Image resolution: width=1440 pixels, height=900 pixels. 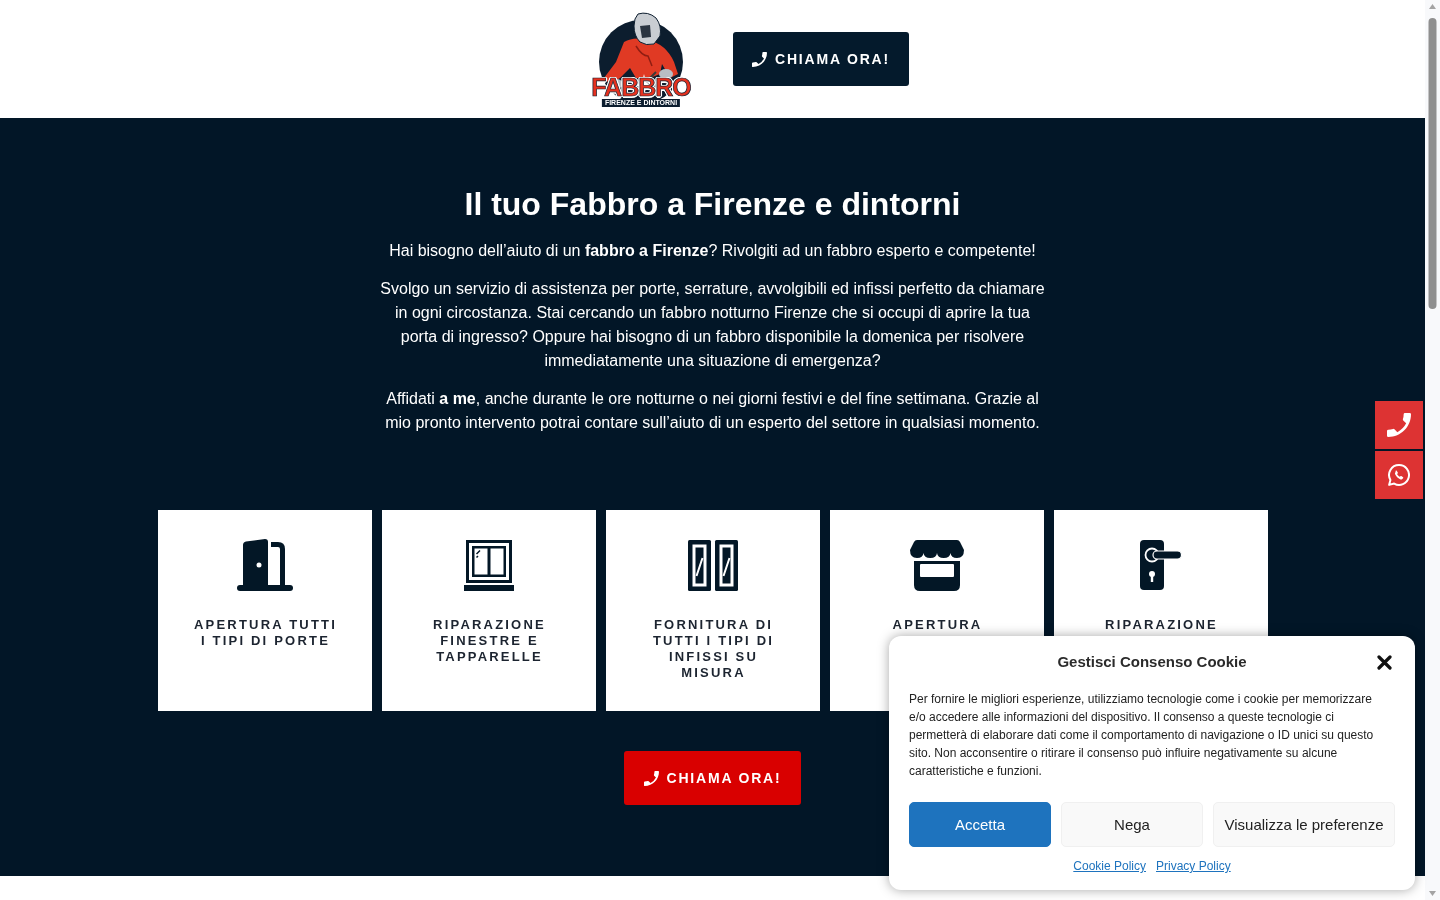 What do you see at coordinates (1193, 866) in the screenshot?
I see `policy-link: Privacy Policy` at bounding box center [1193, 866].